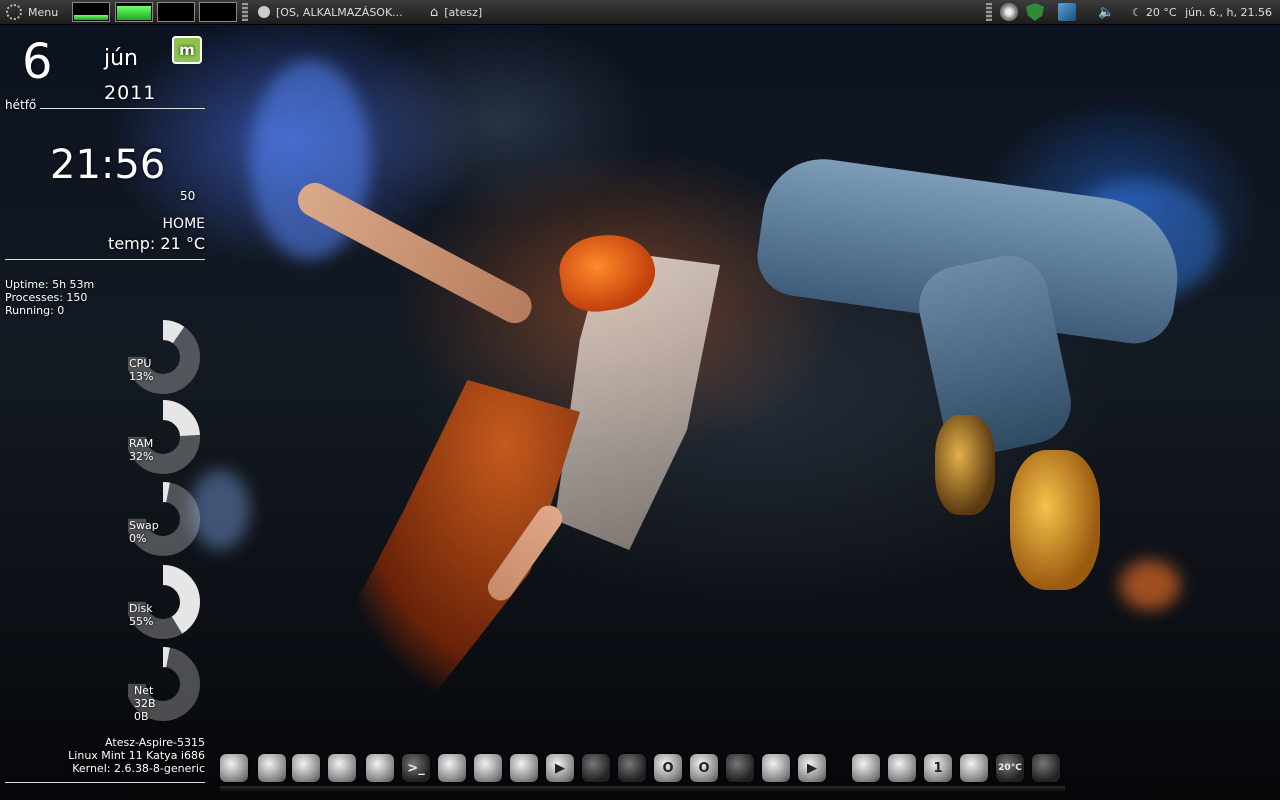 The image size is (1280, 800). What do you see at coordinates (1137, 12) in the screenshot?
I see `moon-icon: ☾` at bounding box center [1137, 12].